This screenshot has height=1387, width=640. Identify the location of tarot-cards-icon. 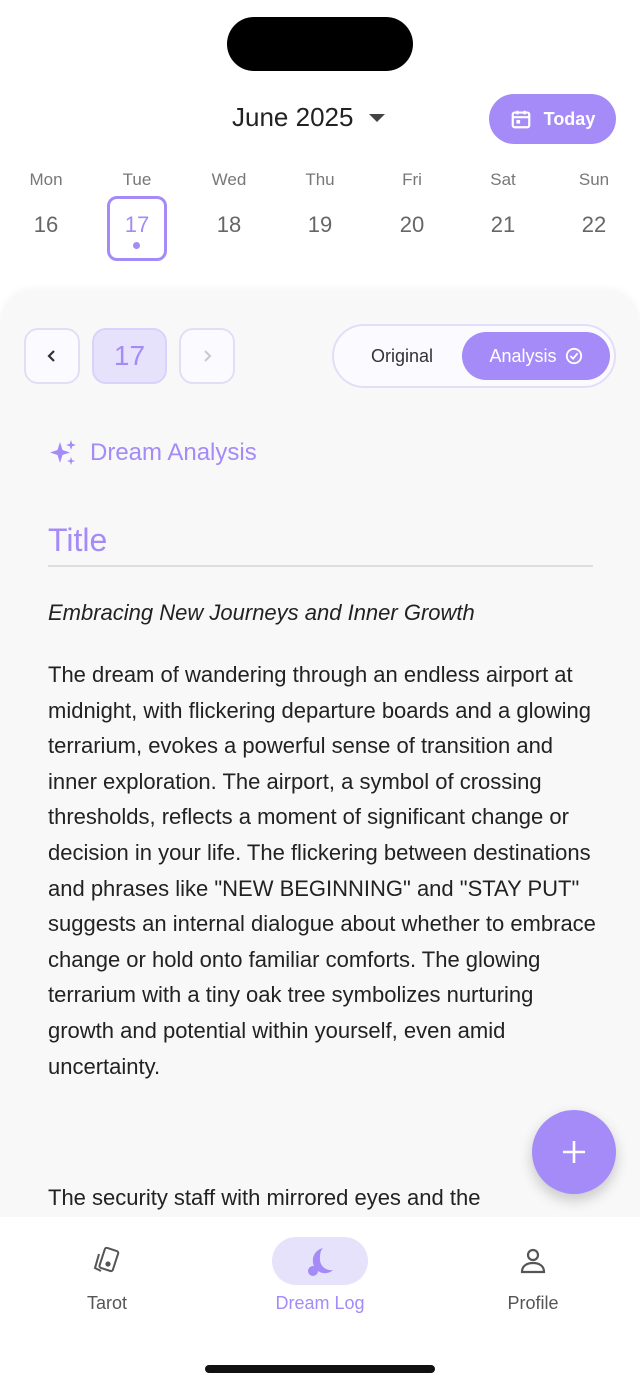
(106, 1259).